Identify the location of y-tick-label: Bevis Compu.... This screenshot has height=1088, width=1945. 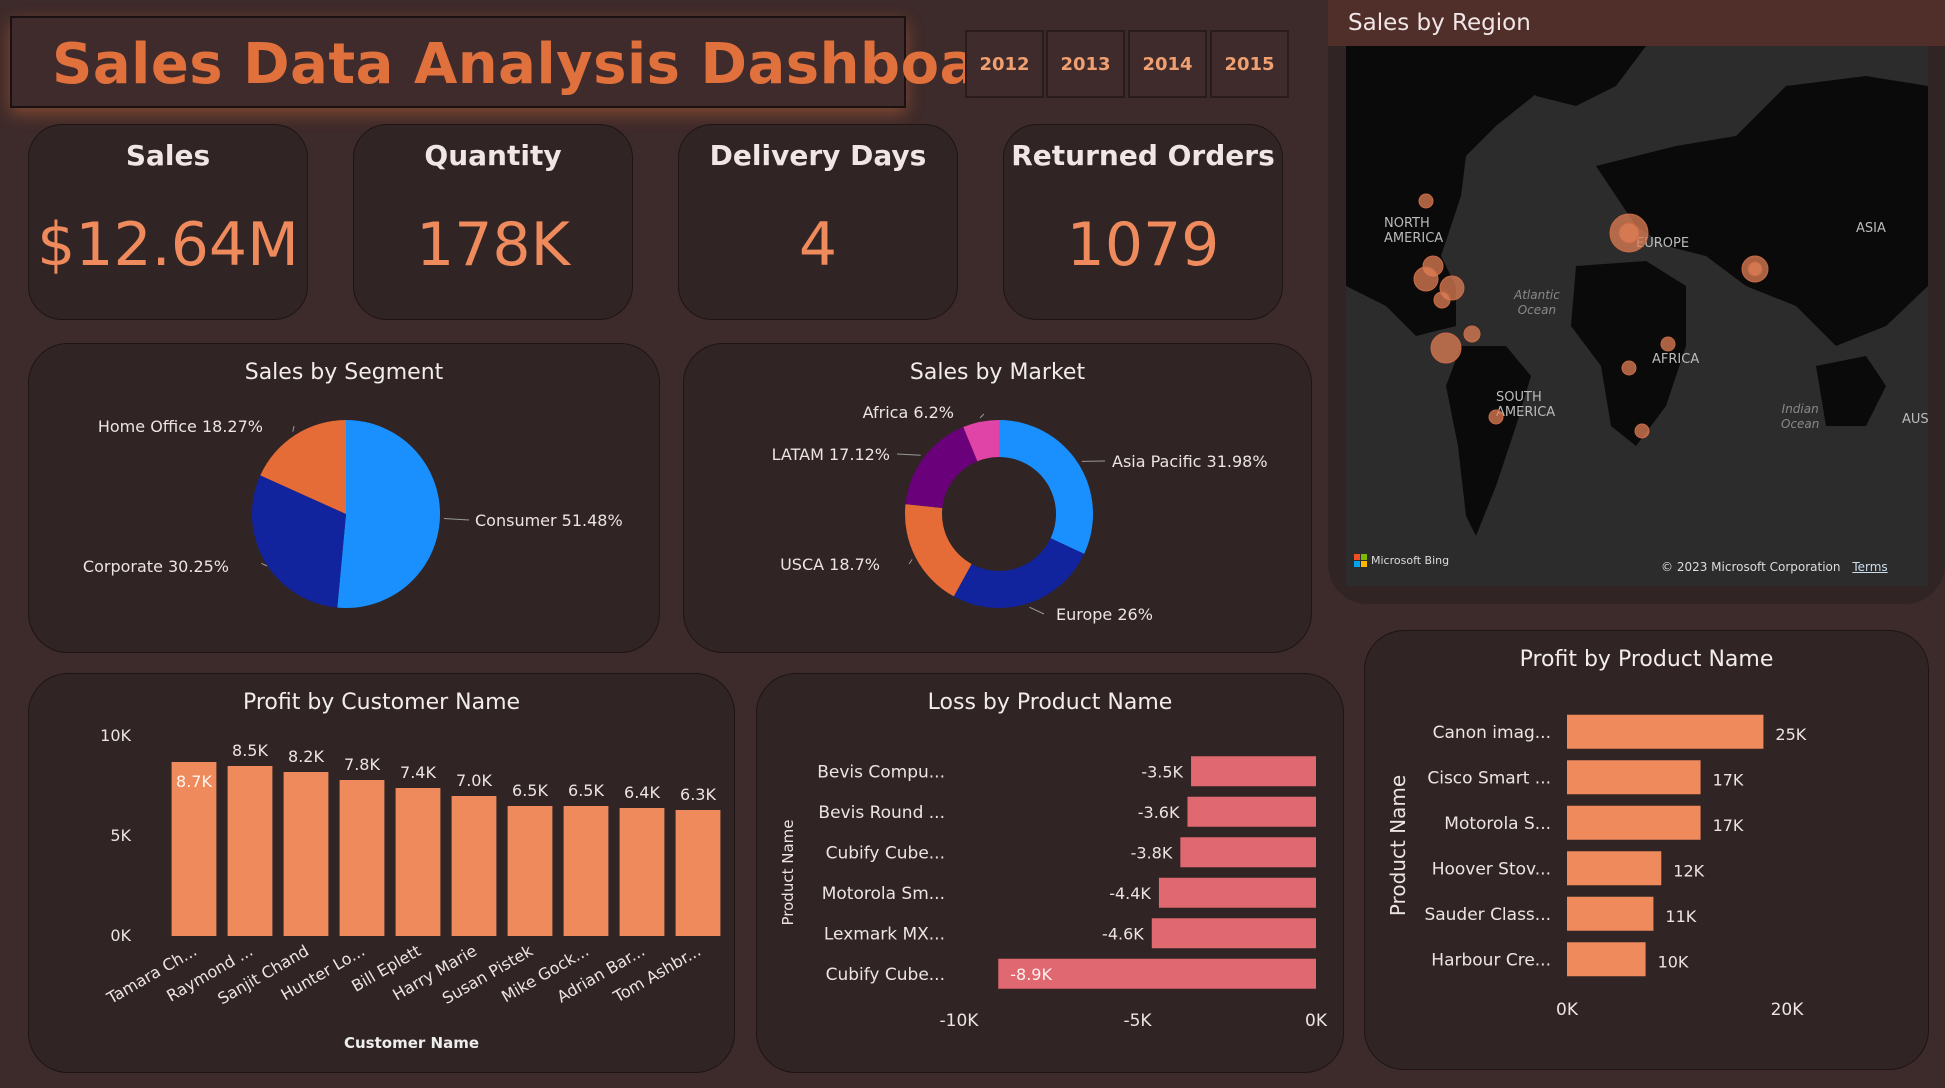
(881, 772).